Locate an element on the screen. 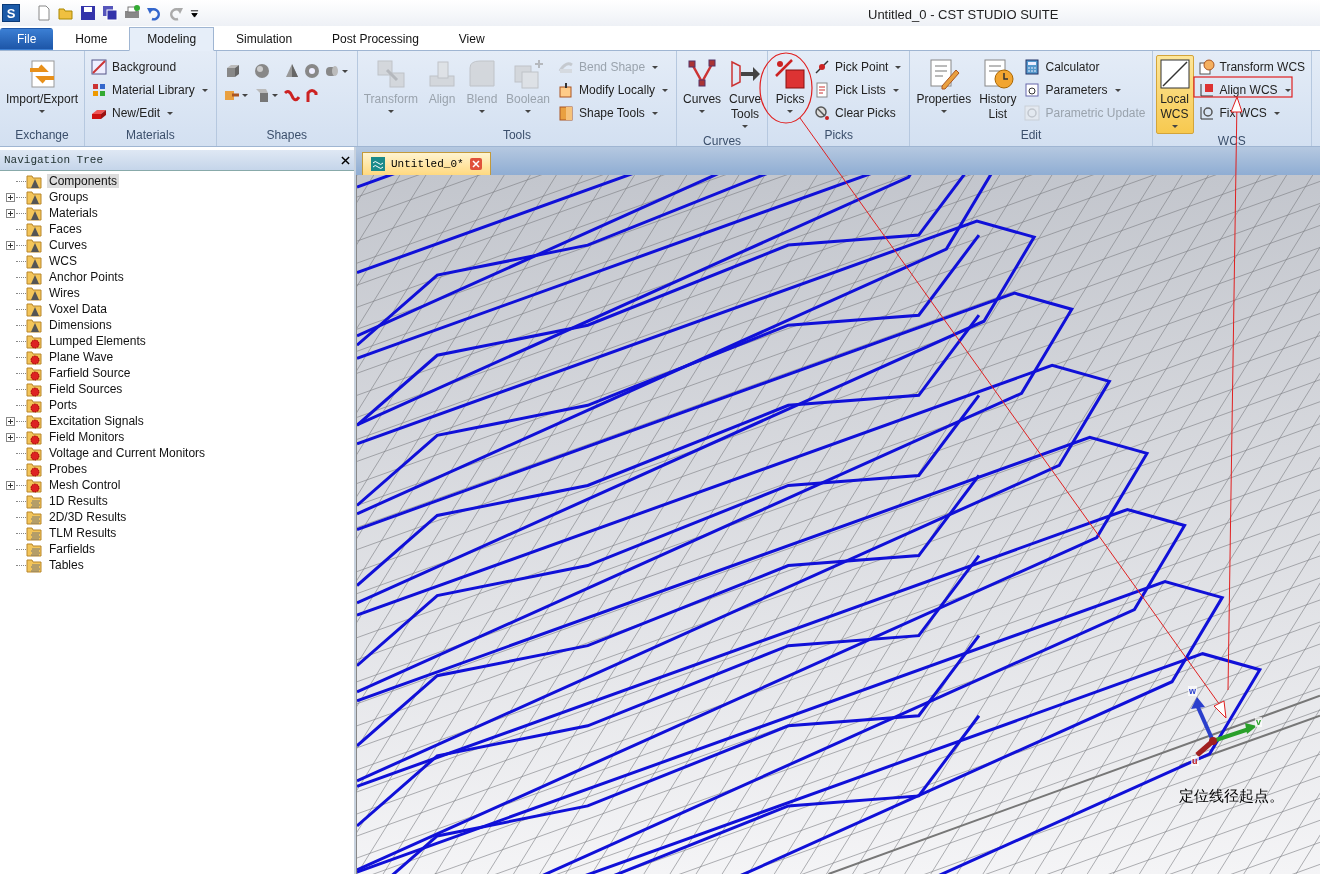  ribbon-button: Pick Lists is located at coordinates (859, 90).